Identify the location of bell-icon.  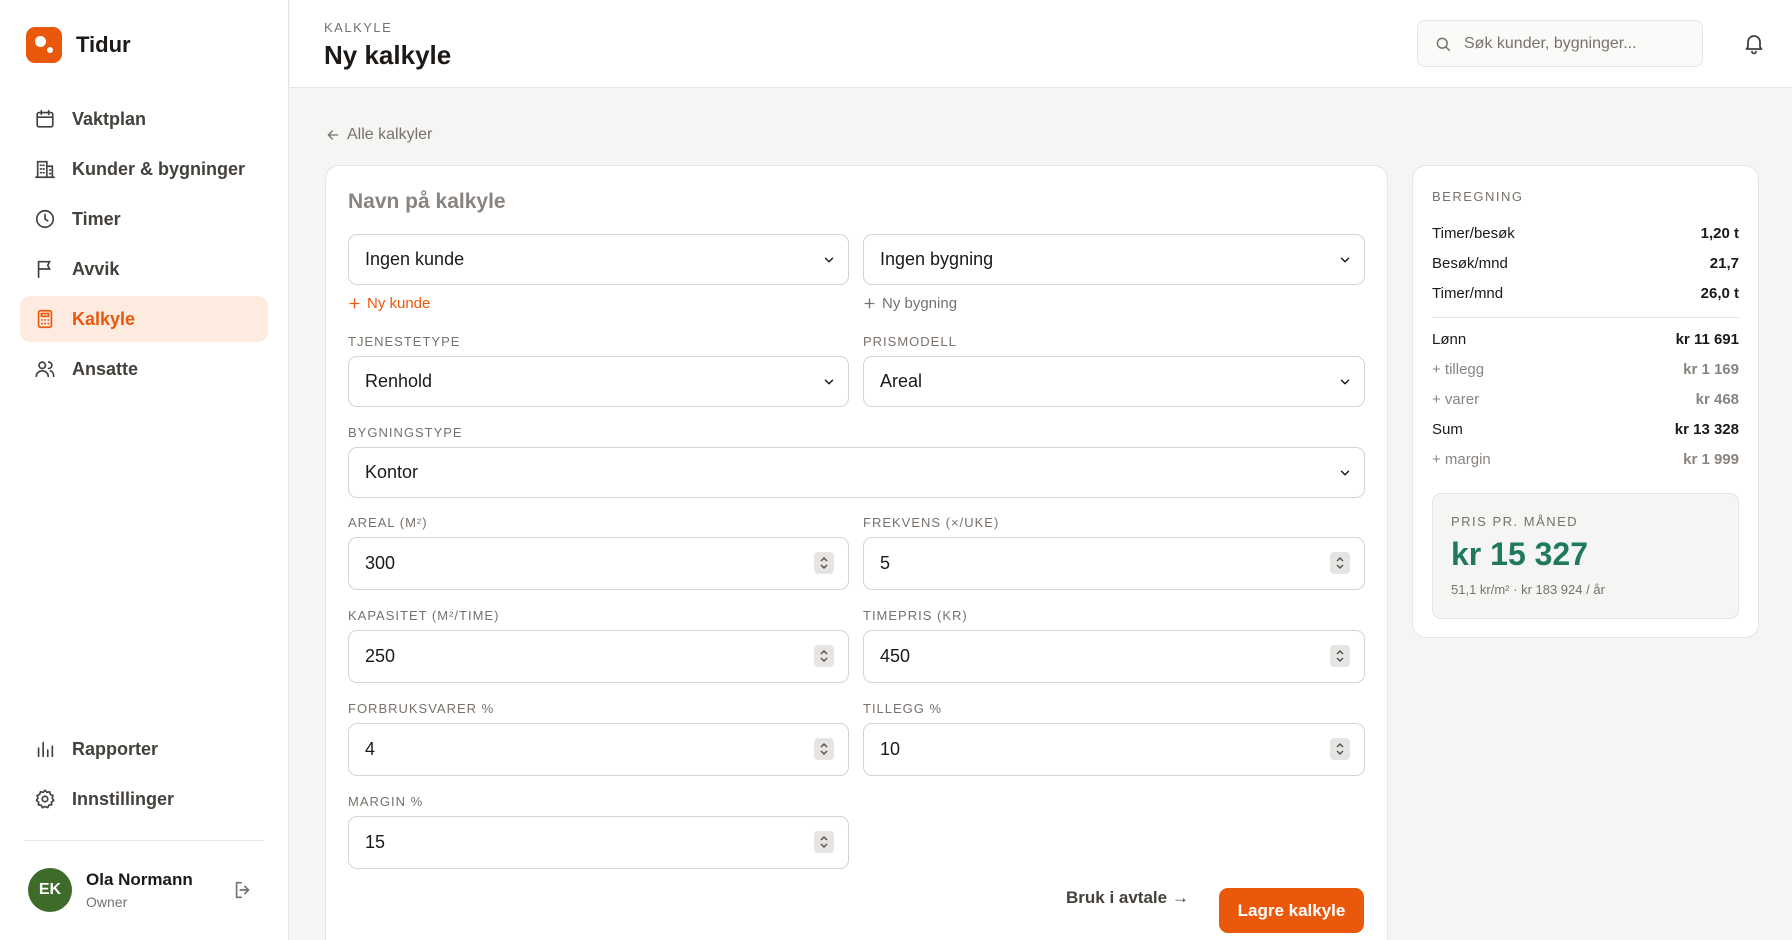
(1754, 43).